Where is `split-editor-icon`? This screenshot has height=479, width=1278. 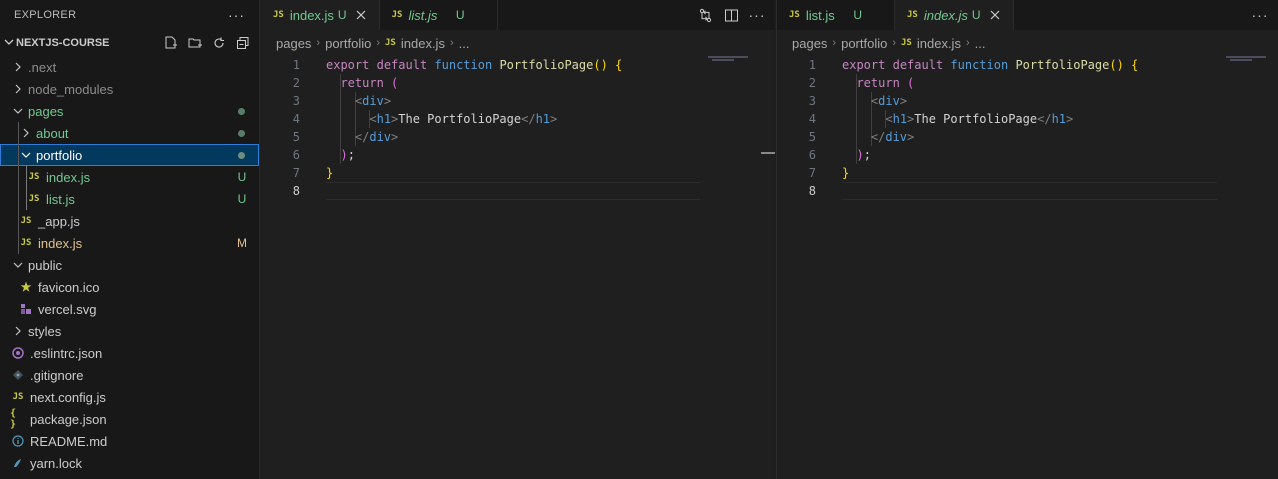 split-editor-icon is located at coordinates (731, 15).